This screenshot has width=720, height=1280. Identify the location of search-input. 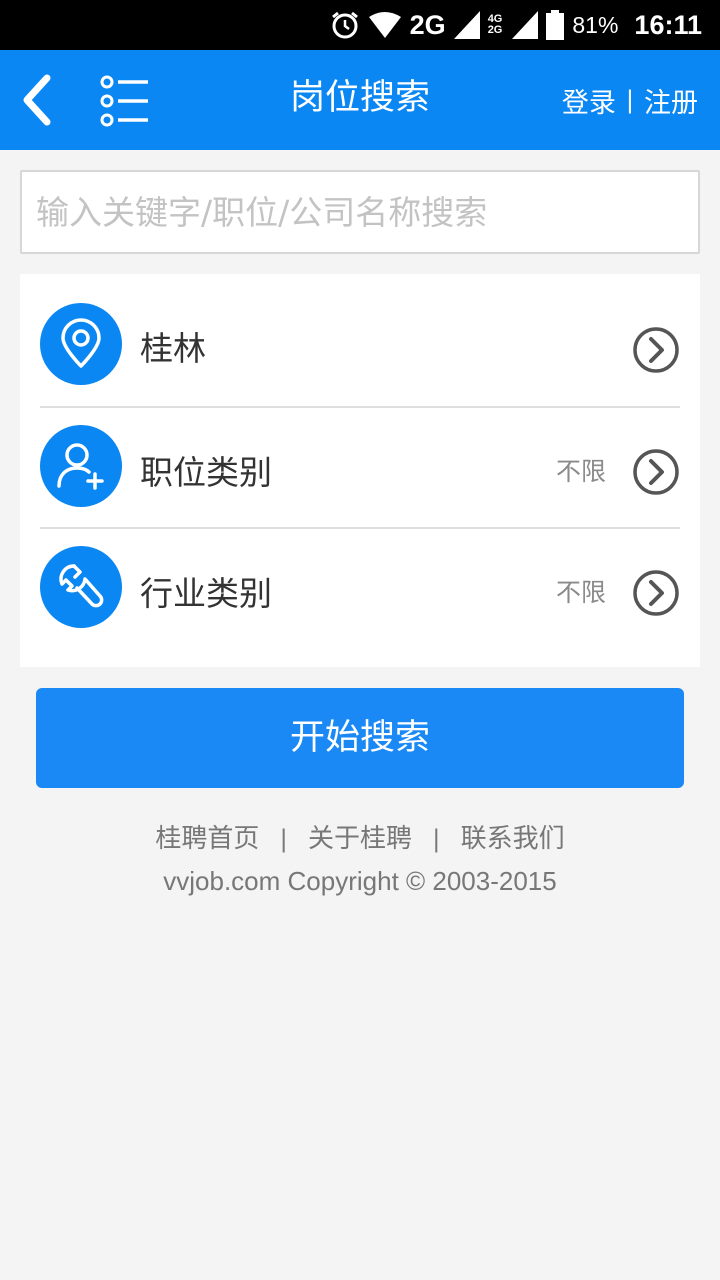
(360, 212).